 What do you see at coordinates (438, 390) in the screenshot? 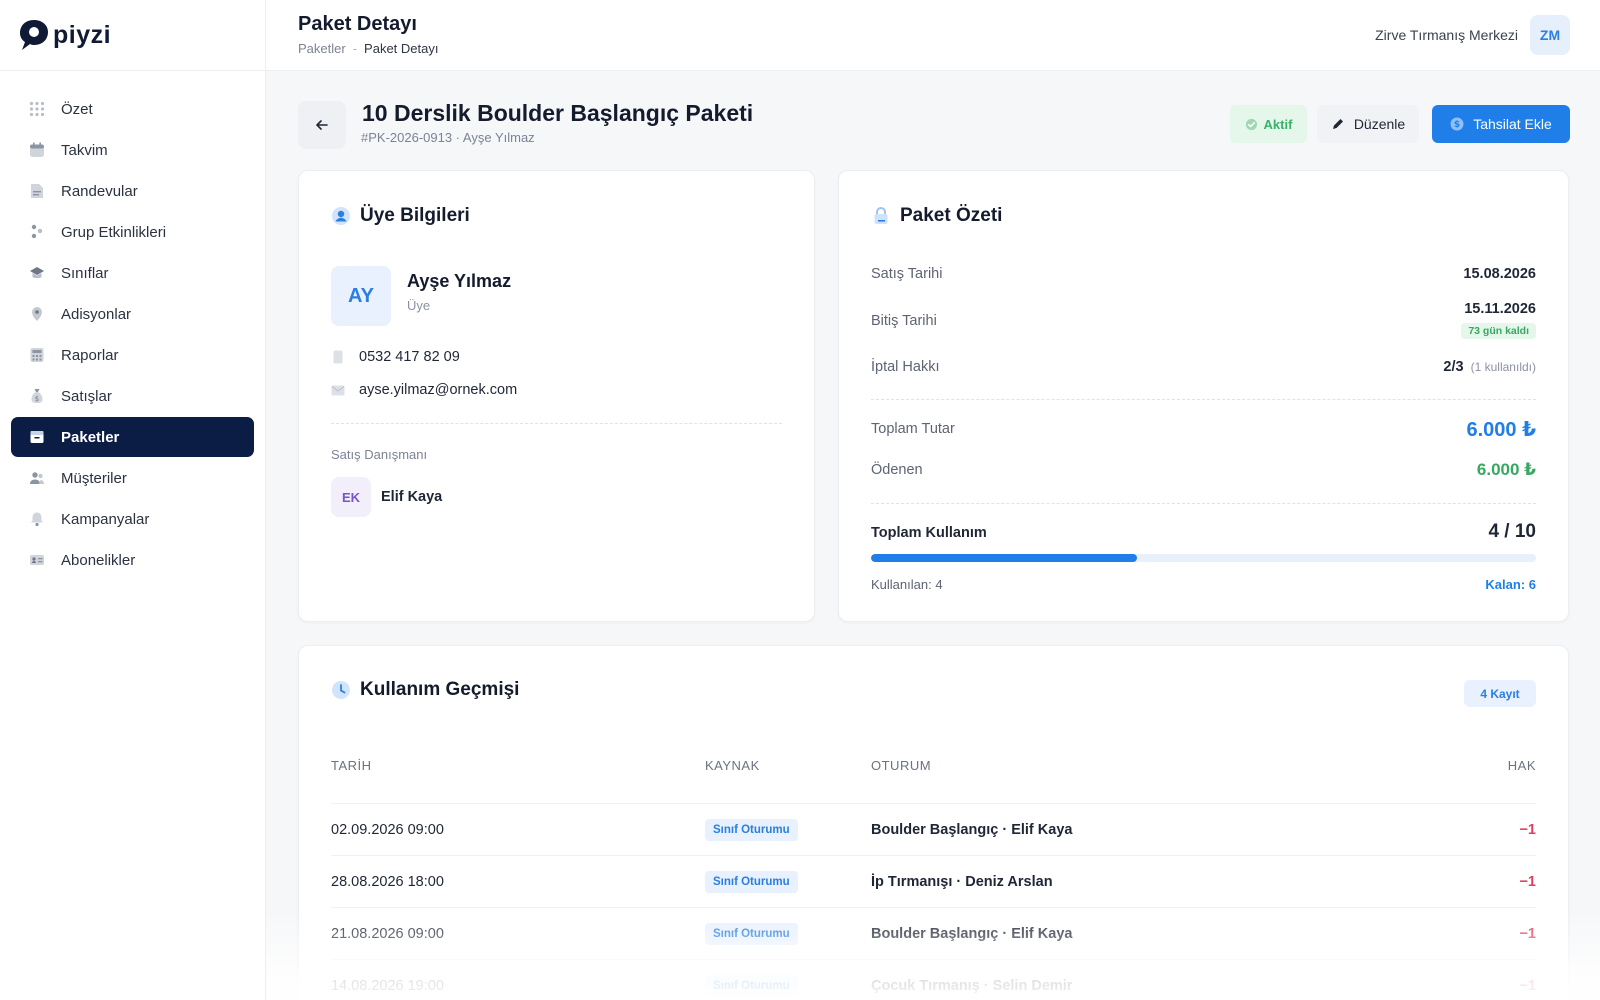
I see `member-email: ayse.yilmaz@ornek.com` at bounding box center [438, 390].